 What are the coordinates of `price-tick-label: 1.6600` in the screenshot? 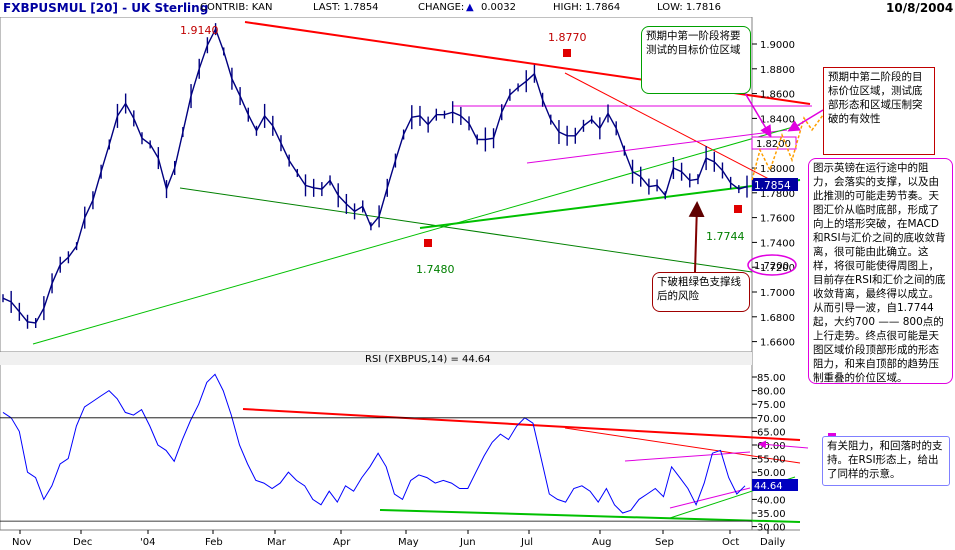 It's located at (777, 343).